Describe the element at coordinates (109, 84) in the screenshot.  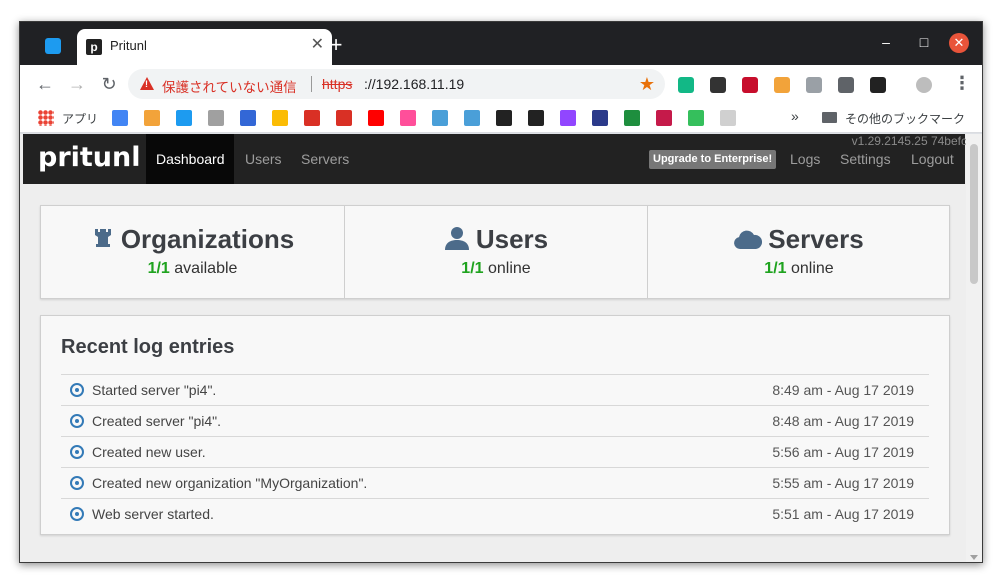
I see `reload-button: ↻` at that location.